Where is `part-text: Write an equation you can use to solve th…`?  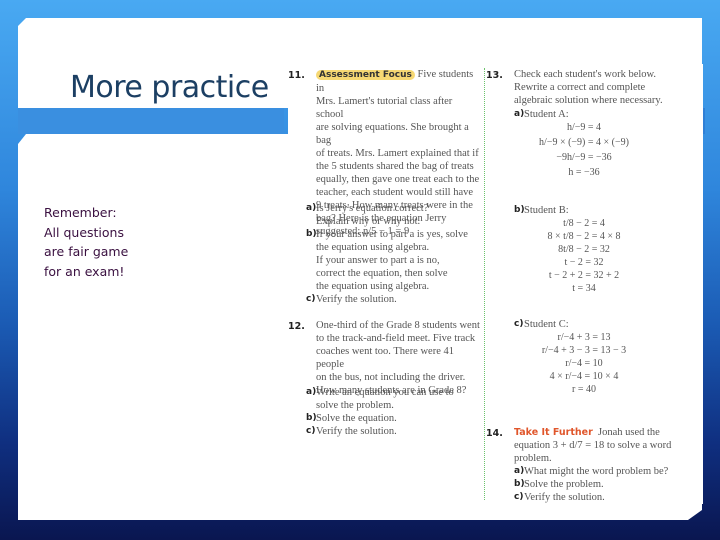 part-text: Write an equation you can use to solve th… is located at coordinates (385, 399).